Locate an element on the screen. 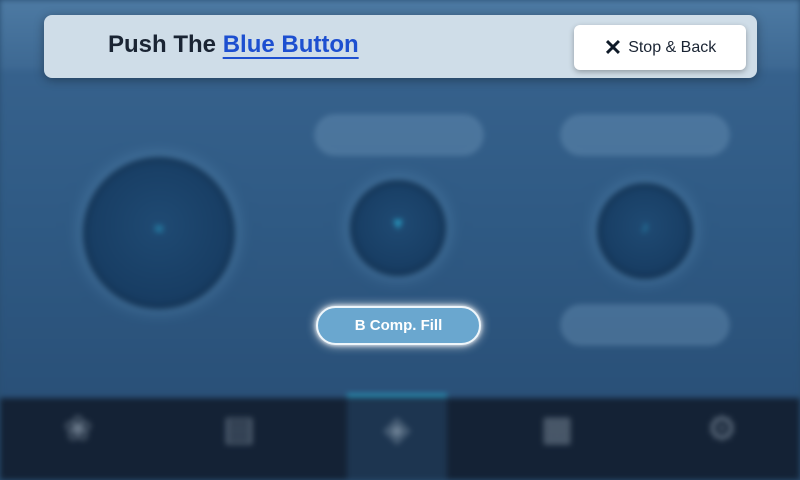  stop-and-back-label: Stop & Back is located at coordinates (672, 47).